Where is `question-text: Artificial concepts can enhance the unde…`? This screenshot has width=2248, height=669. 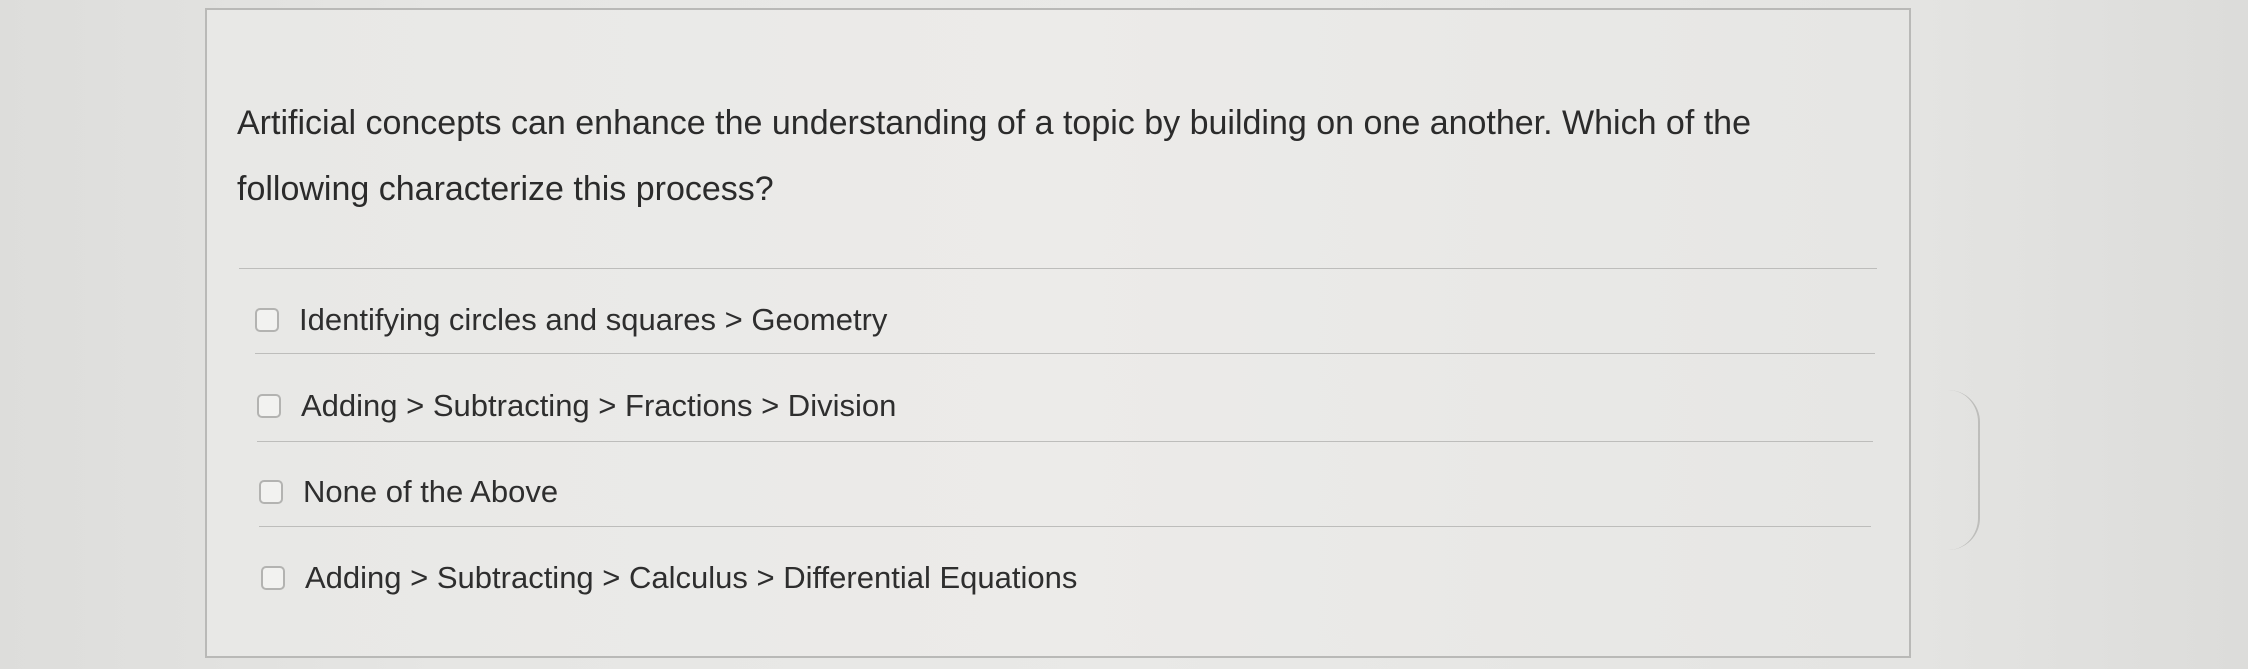
question-text: Artificial concepts can enhance the unde… is located at coordinates (994, 156).